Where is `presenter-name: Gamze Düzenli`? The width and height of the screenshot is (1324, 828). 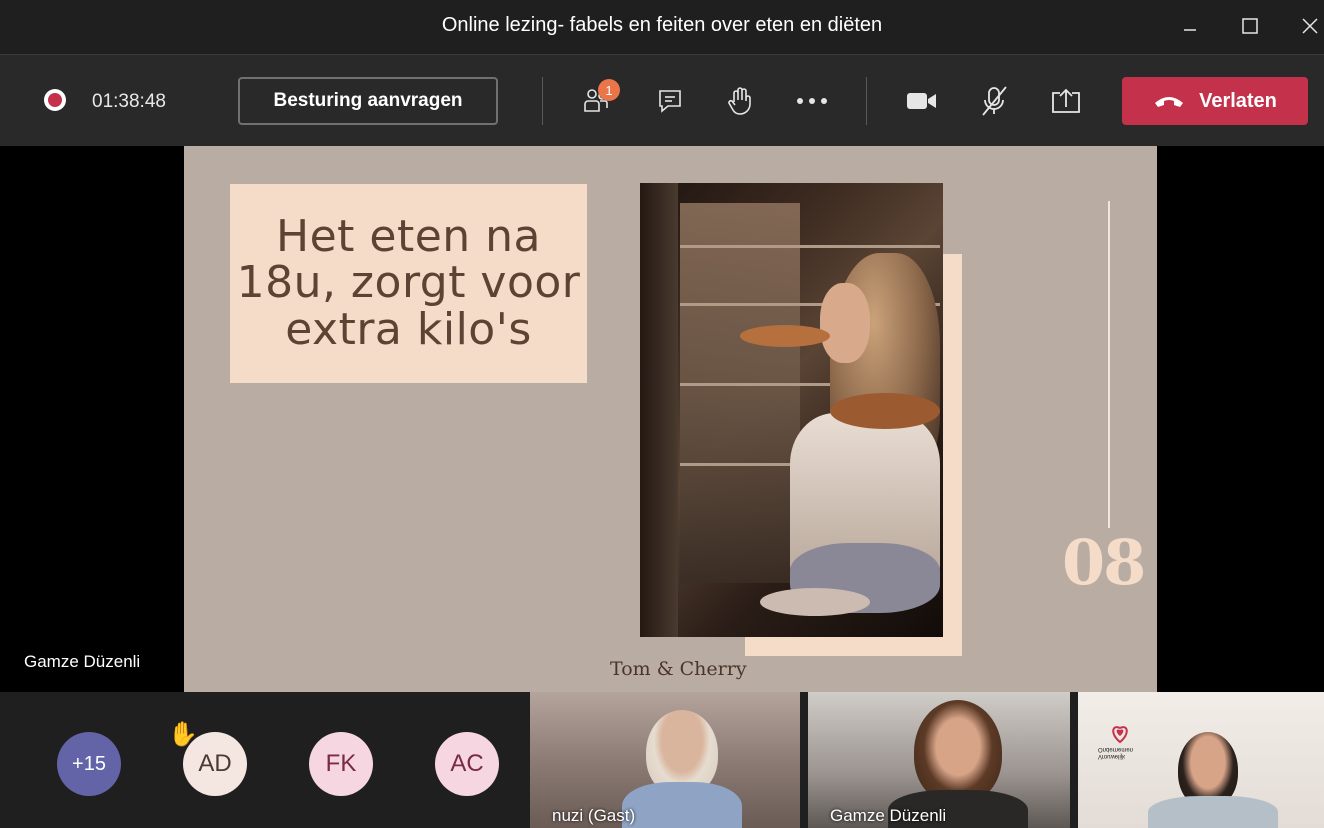 presenter-name: Gamze Düzenli is located at coordinates (82, 661).